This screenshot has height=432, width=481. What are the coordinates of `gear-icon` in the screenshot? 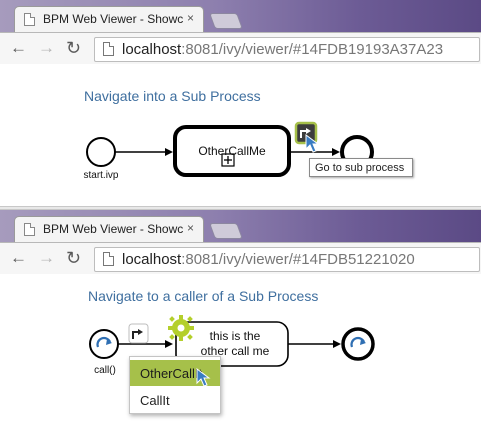 It's located at (181, 328).